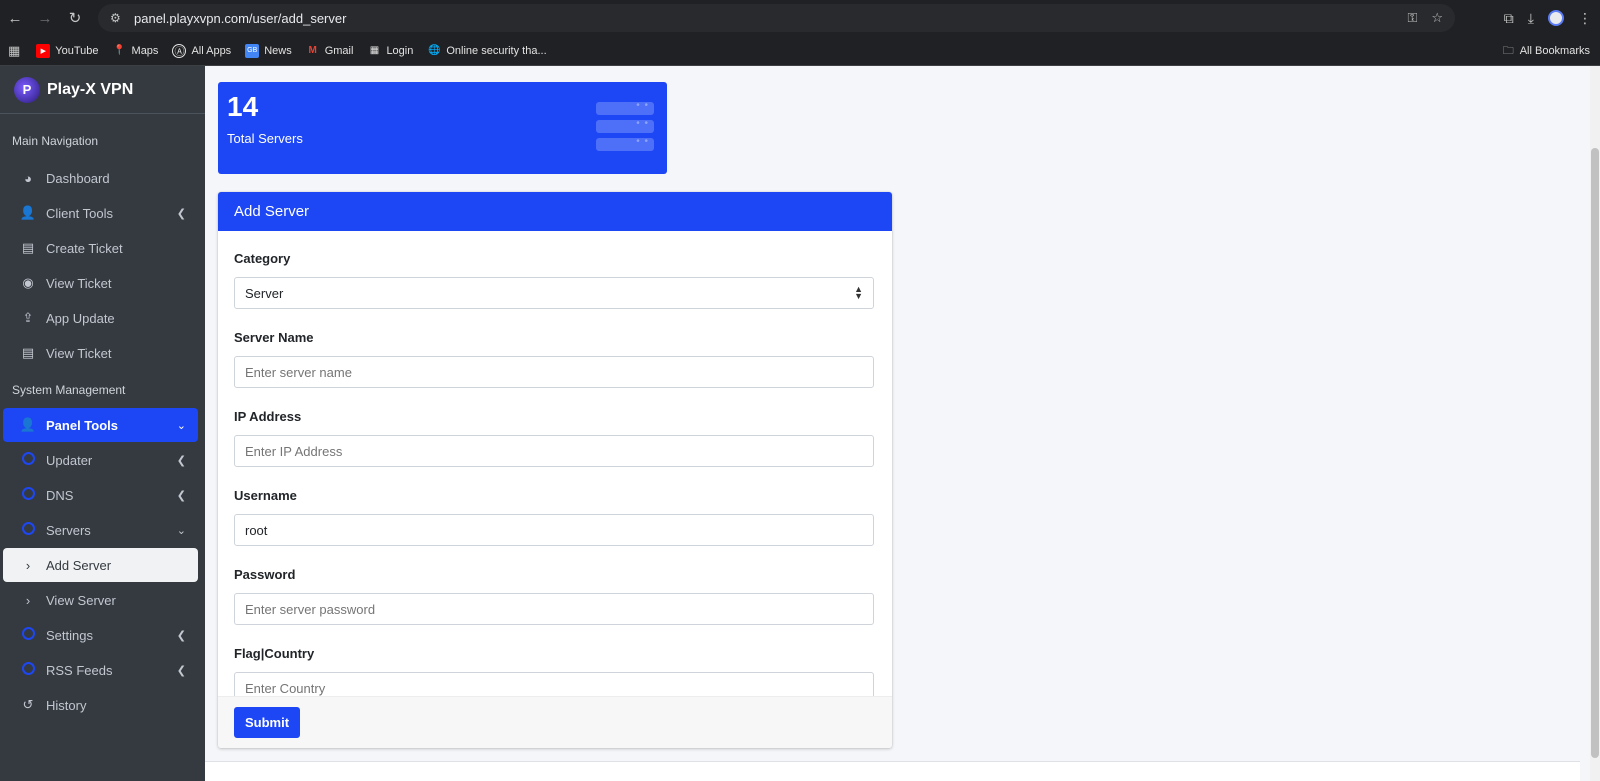 This screenshot has height=781, width=1600. What do you see at coordinates (1508, 50) in the screenshot?
I see `folder-icon: 🗀` at bounding box center [1508, 50].